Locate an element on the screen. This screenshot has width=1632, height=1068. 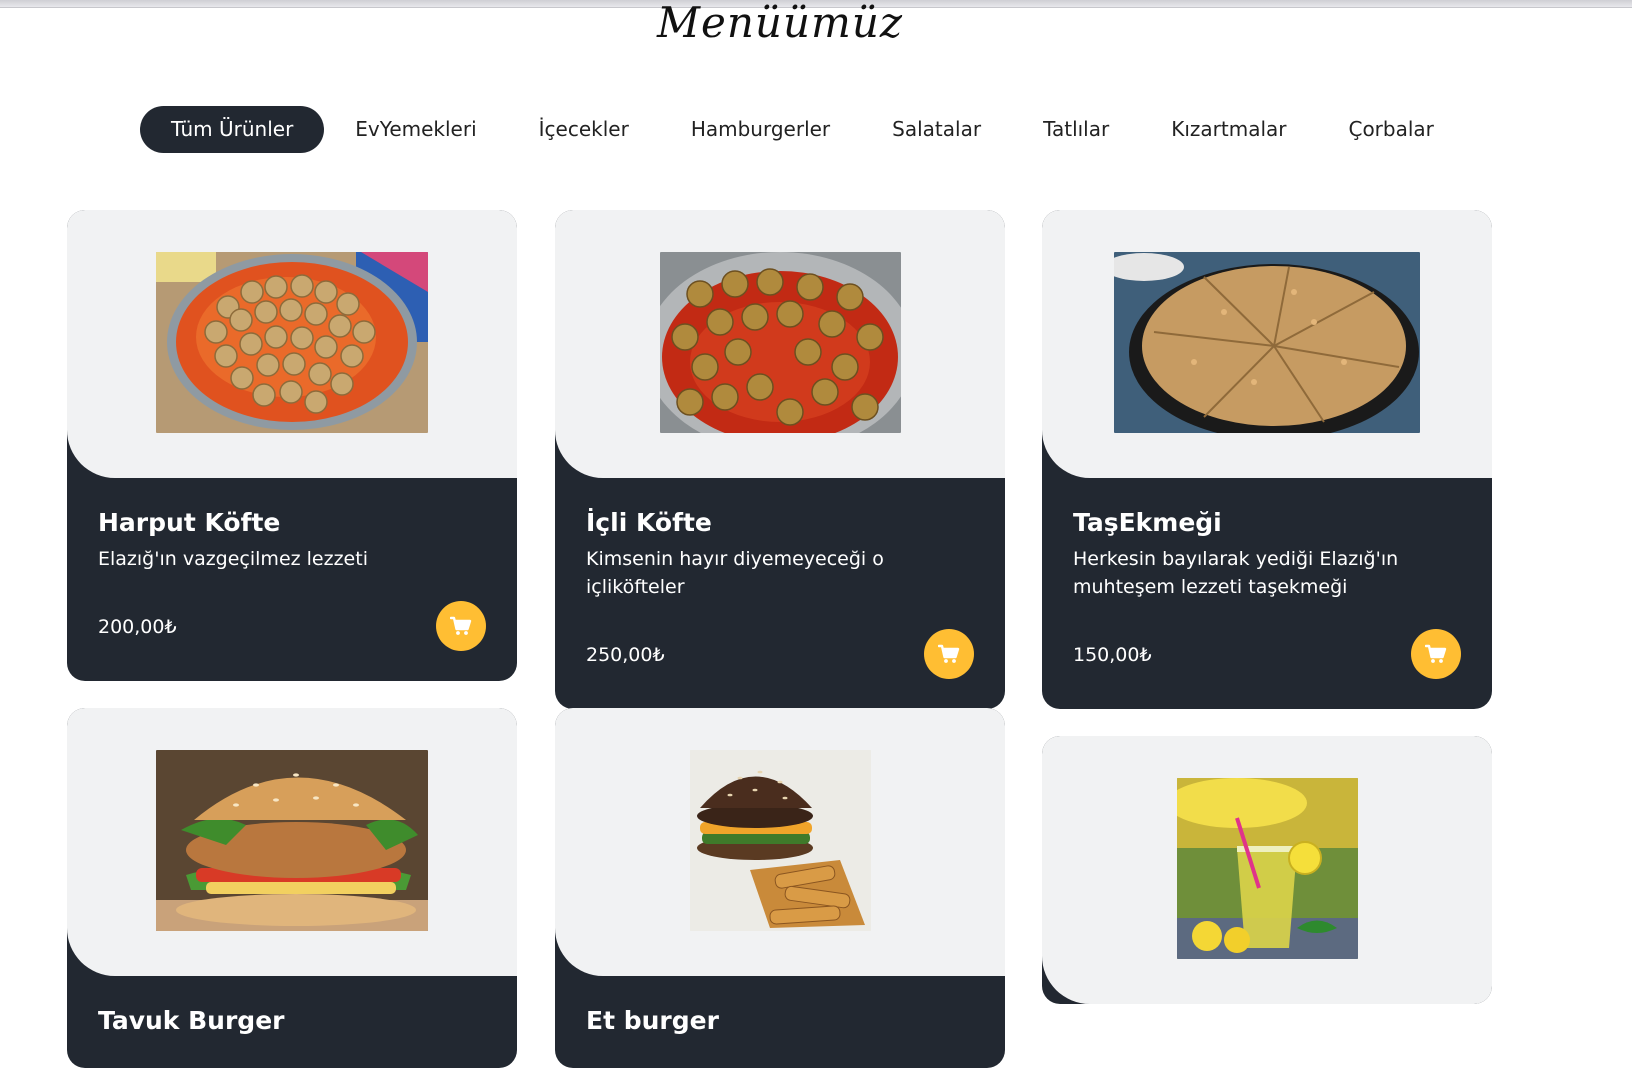
product-card is located at coordinates (1267, 870).